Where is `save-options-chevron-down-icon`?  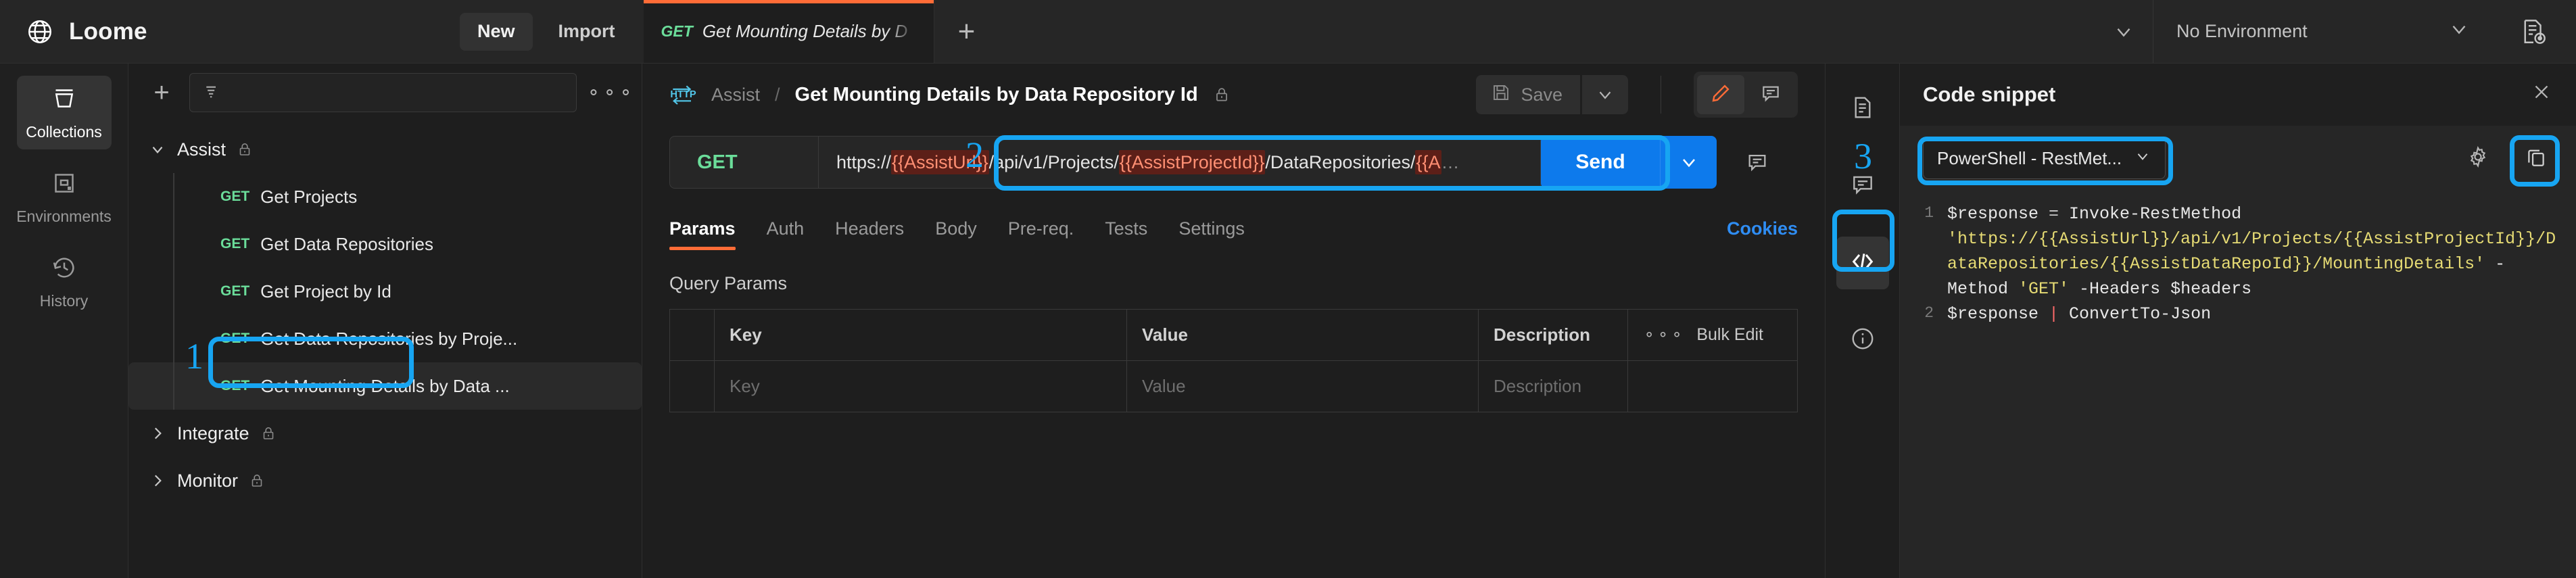 save-options-chevron-down-icon is located at coordinates (1605, 94).